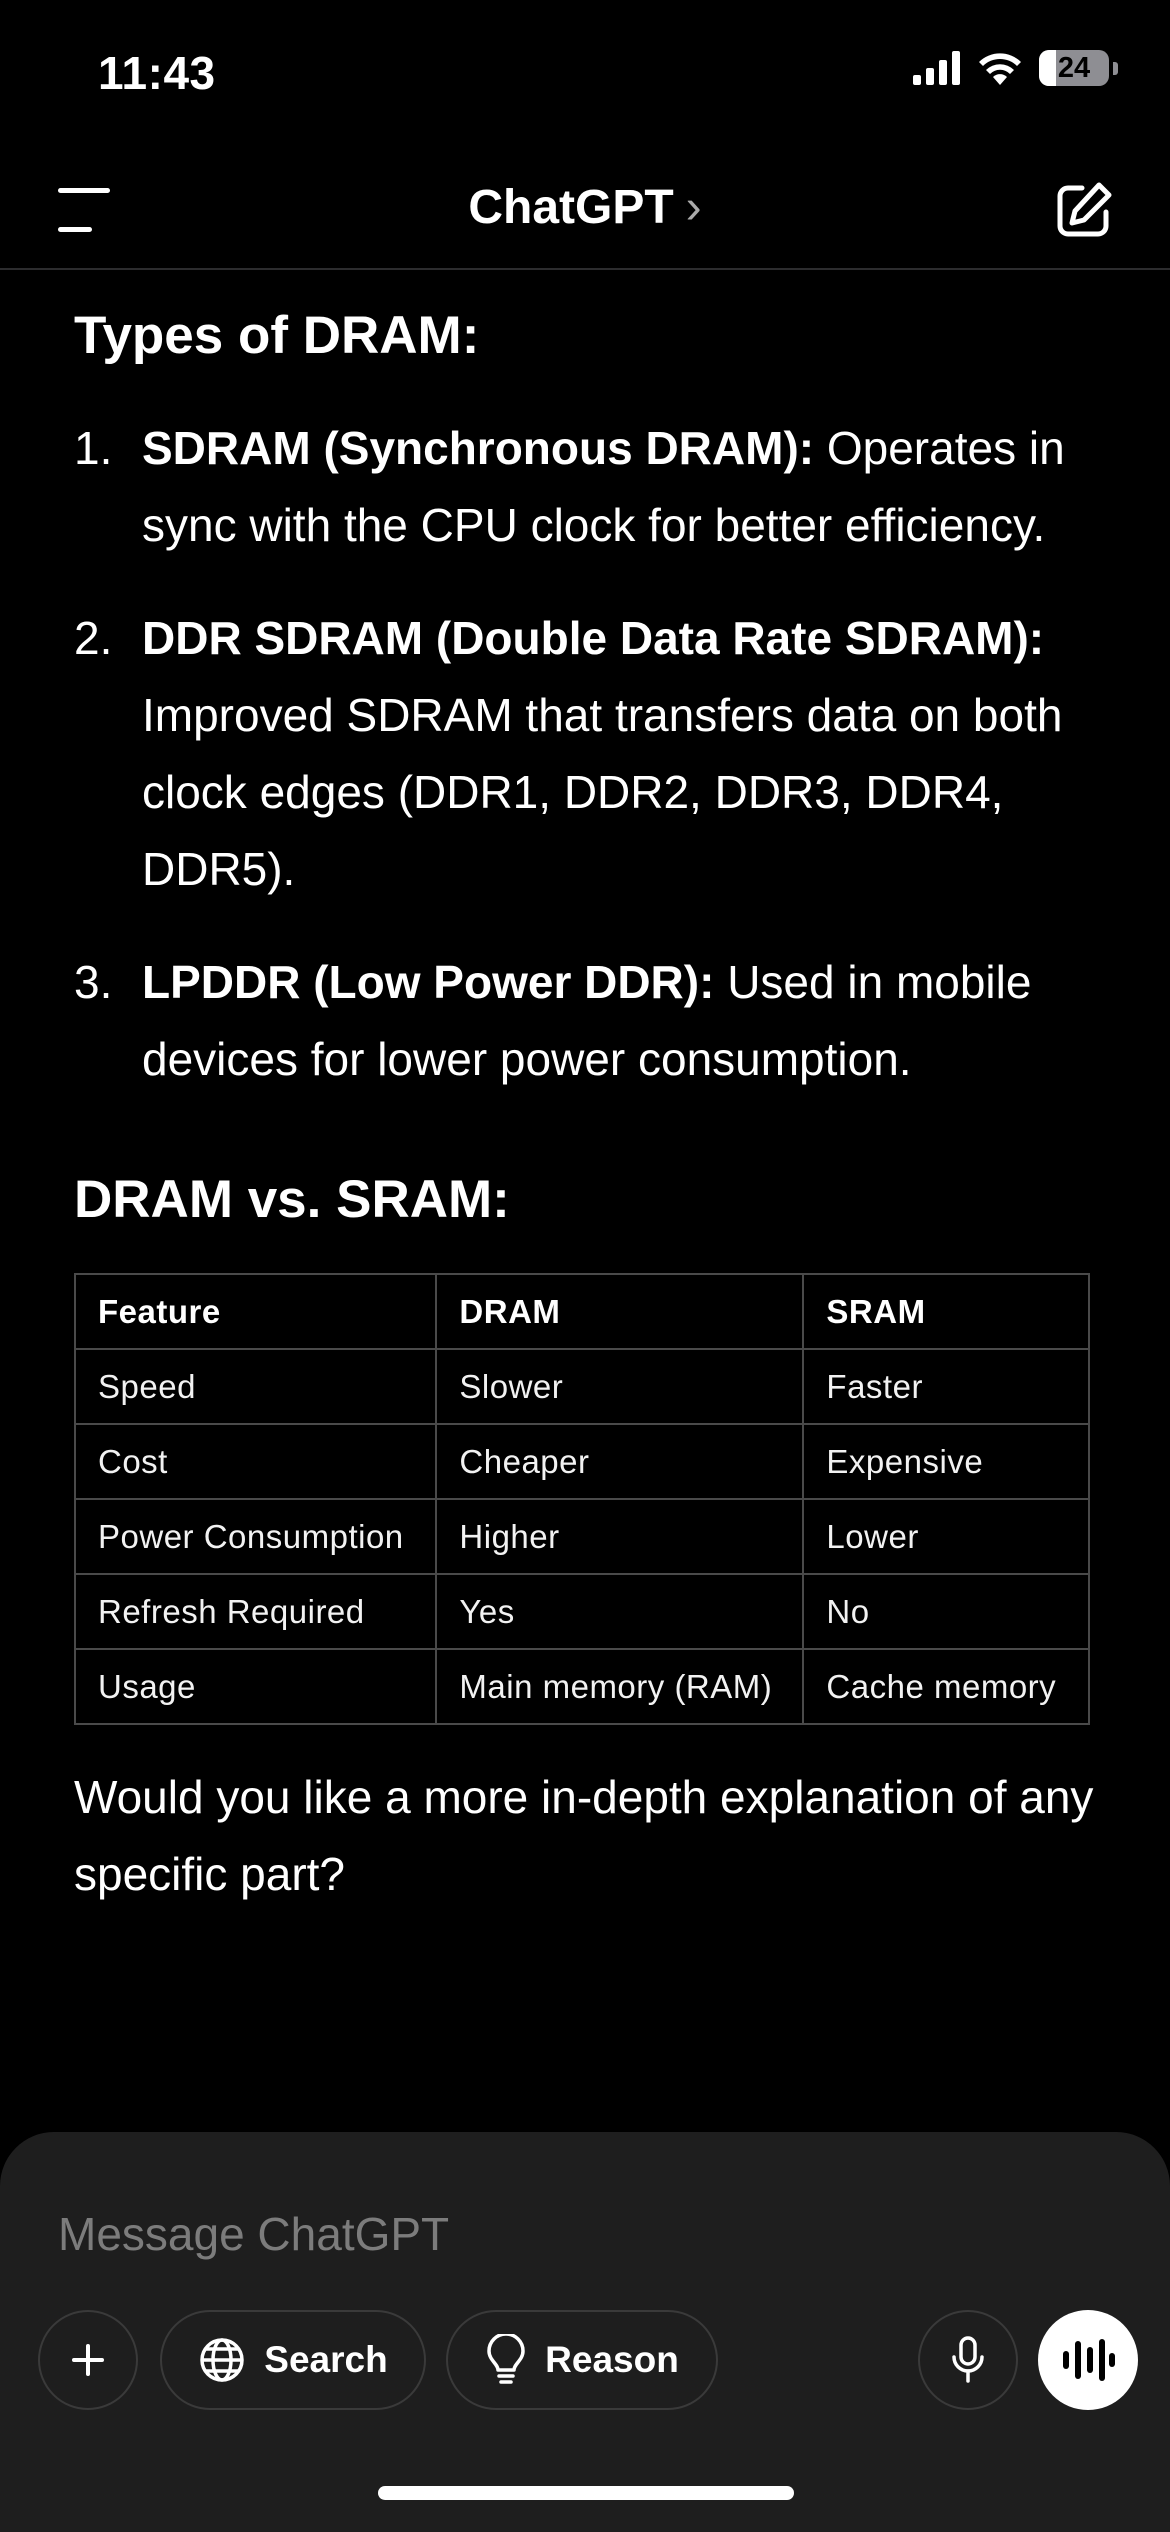  I want to click on list-number: 3., so click(93, 981).